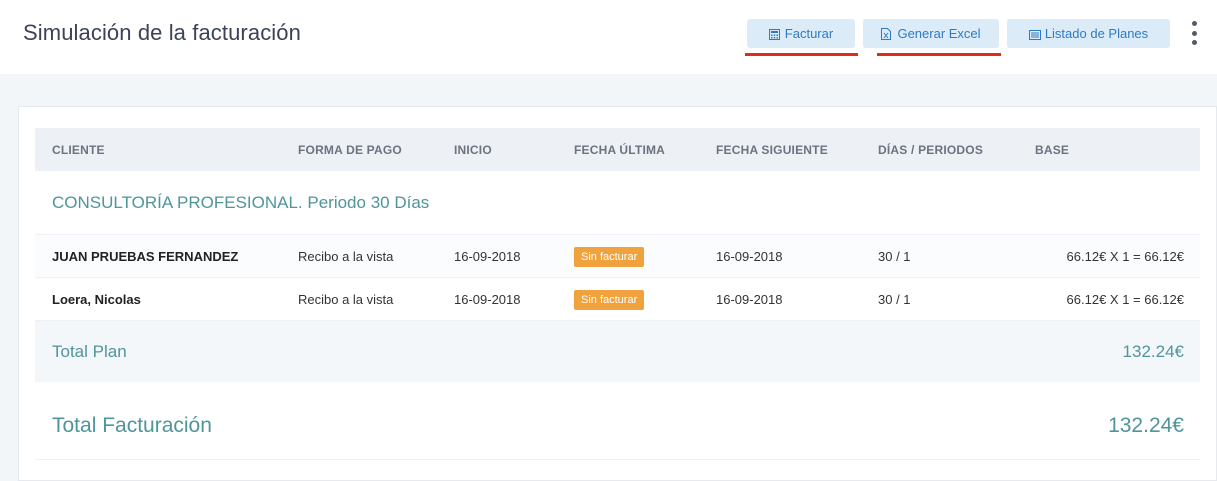 Image resolution: width=1217 pixels, height=481 pixels. I want to click on generar-excel-button-label: Generar Excel, so click(939, 33).